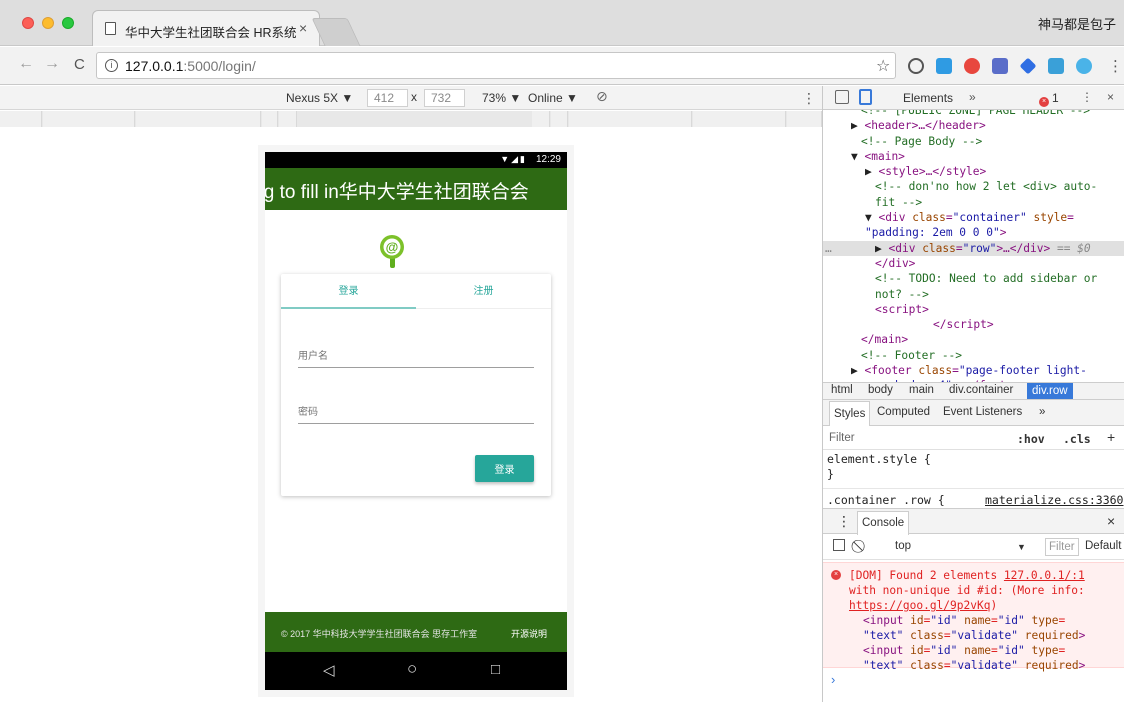 The width and height of the screenshot is (1124, 702). What do you see at coordinates (1031, 439) in the screenshot?
I see `hov-toggle: :hov` at bounding box center [1031, 439].